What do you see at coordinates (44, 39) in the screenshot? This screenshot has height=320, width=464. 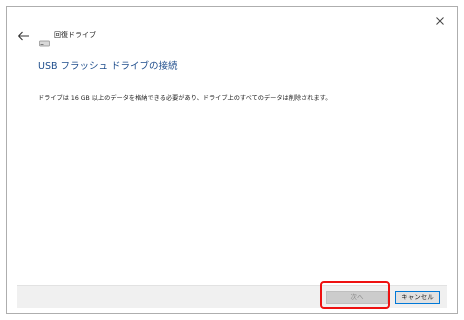 I see `drive-icon` at bounding box center [44, 39].